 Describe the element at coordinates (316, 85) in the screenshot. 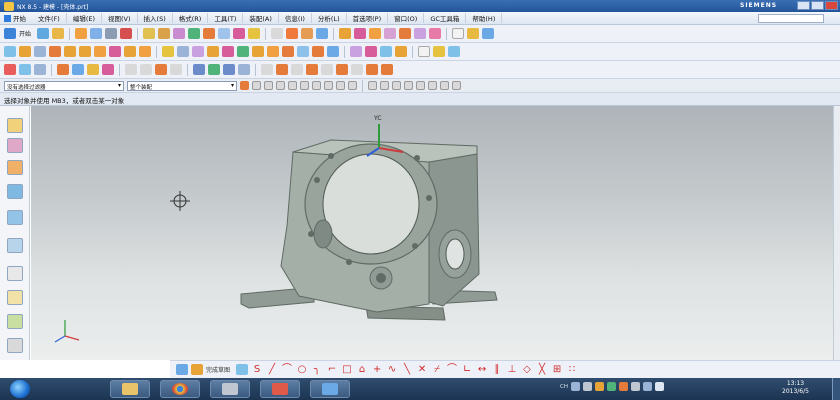

I see `quadrant-point-icon` at that location.